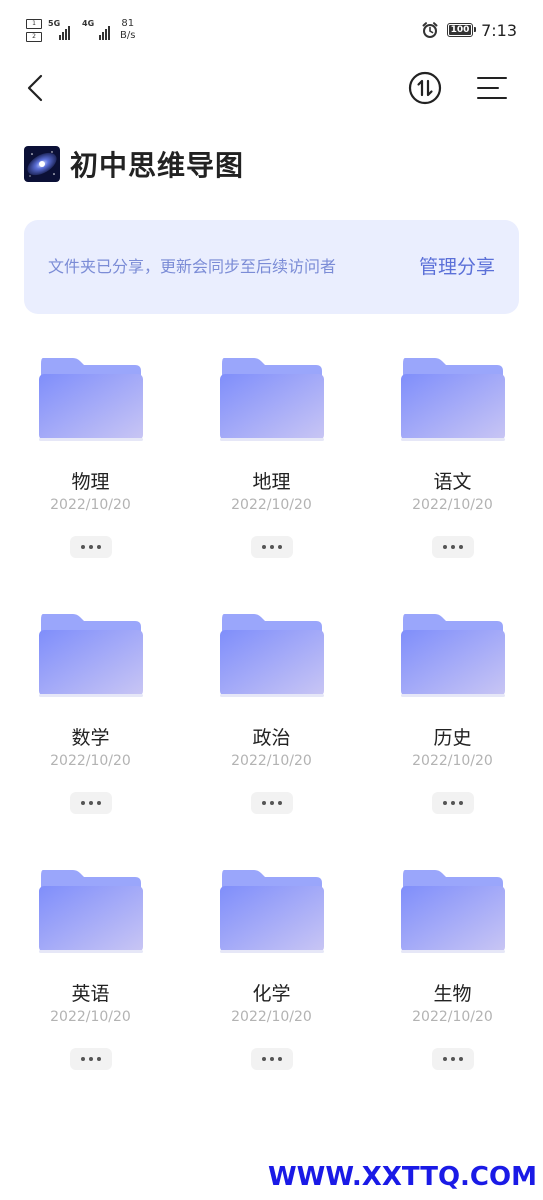  Describe the element at coordinates (90, 461) in the screenshot. I see `folder-item: 物理 2022/10/20` at that location.